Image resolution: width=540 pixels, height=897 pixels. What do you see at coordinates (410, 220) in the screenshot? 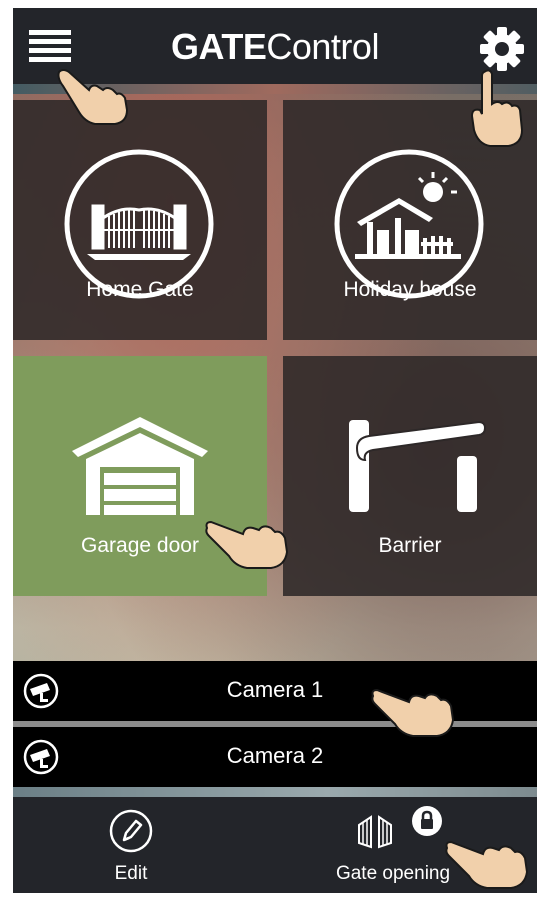
I see `tile-holiday-house: Holiday house` at bounding box center [410, 220].